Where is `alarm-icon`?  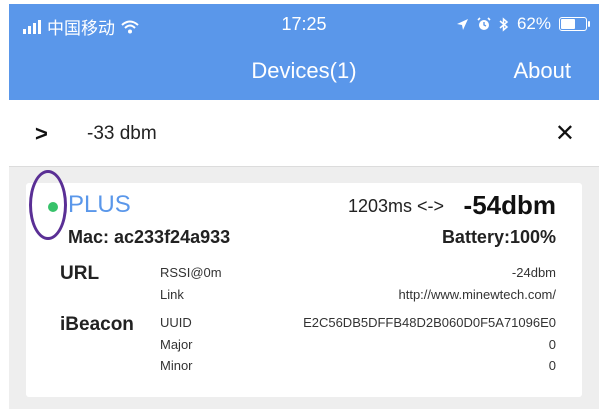
alarm-icon is located at coordinates (484, 23).